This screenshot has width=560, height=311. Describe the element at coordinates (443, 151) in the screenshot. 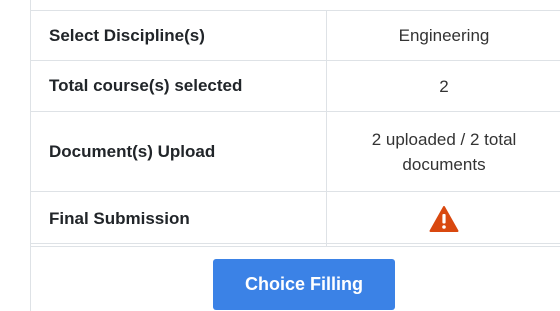

I see `document-upload-value: 2 uploaded / 2 total documents` at that location.